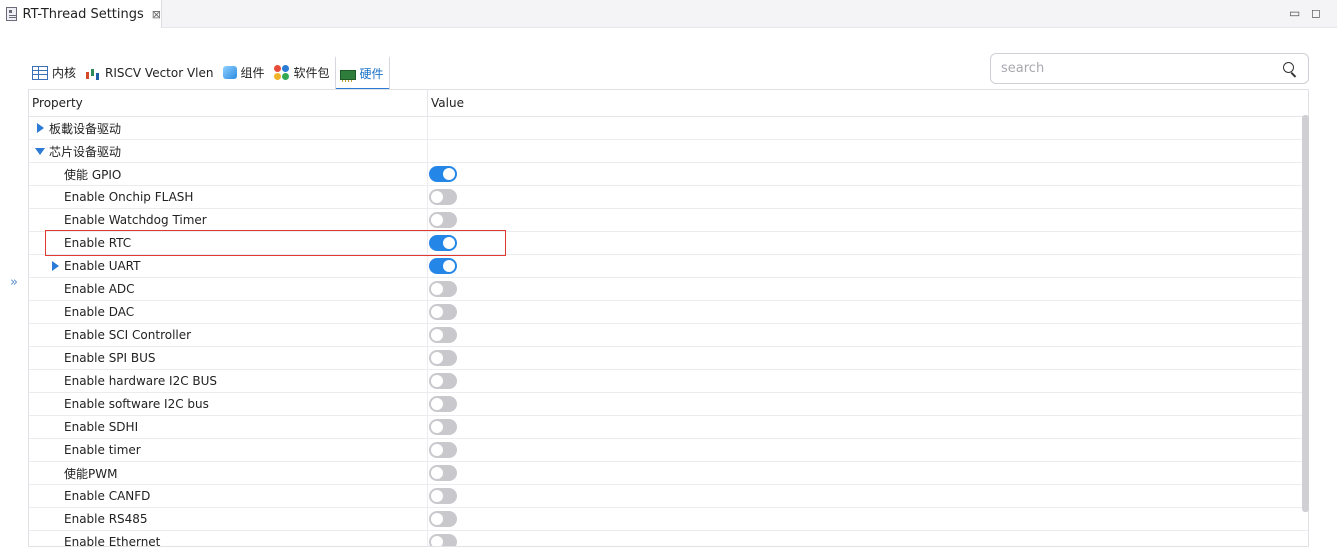 This screenshot has width=1337, height=553. Describe the element at coordinates (1305, 313) in the screenshot. I see `vertical-scrollbar-thumb` at that location.